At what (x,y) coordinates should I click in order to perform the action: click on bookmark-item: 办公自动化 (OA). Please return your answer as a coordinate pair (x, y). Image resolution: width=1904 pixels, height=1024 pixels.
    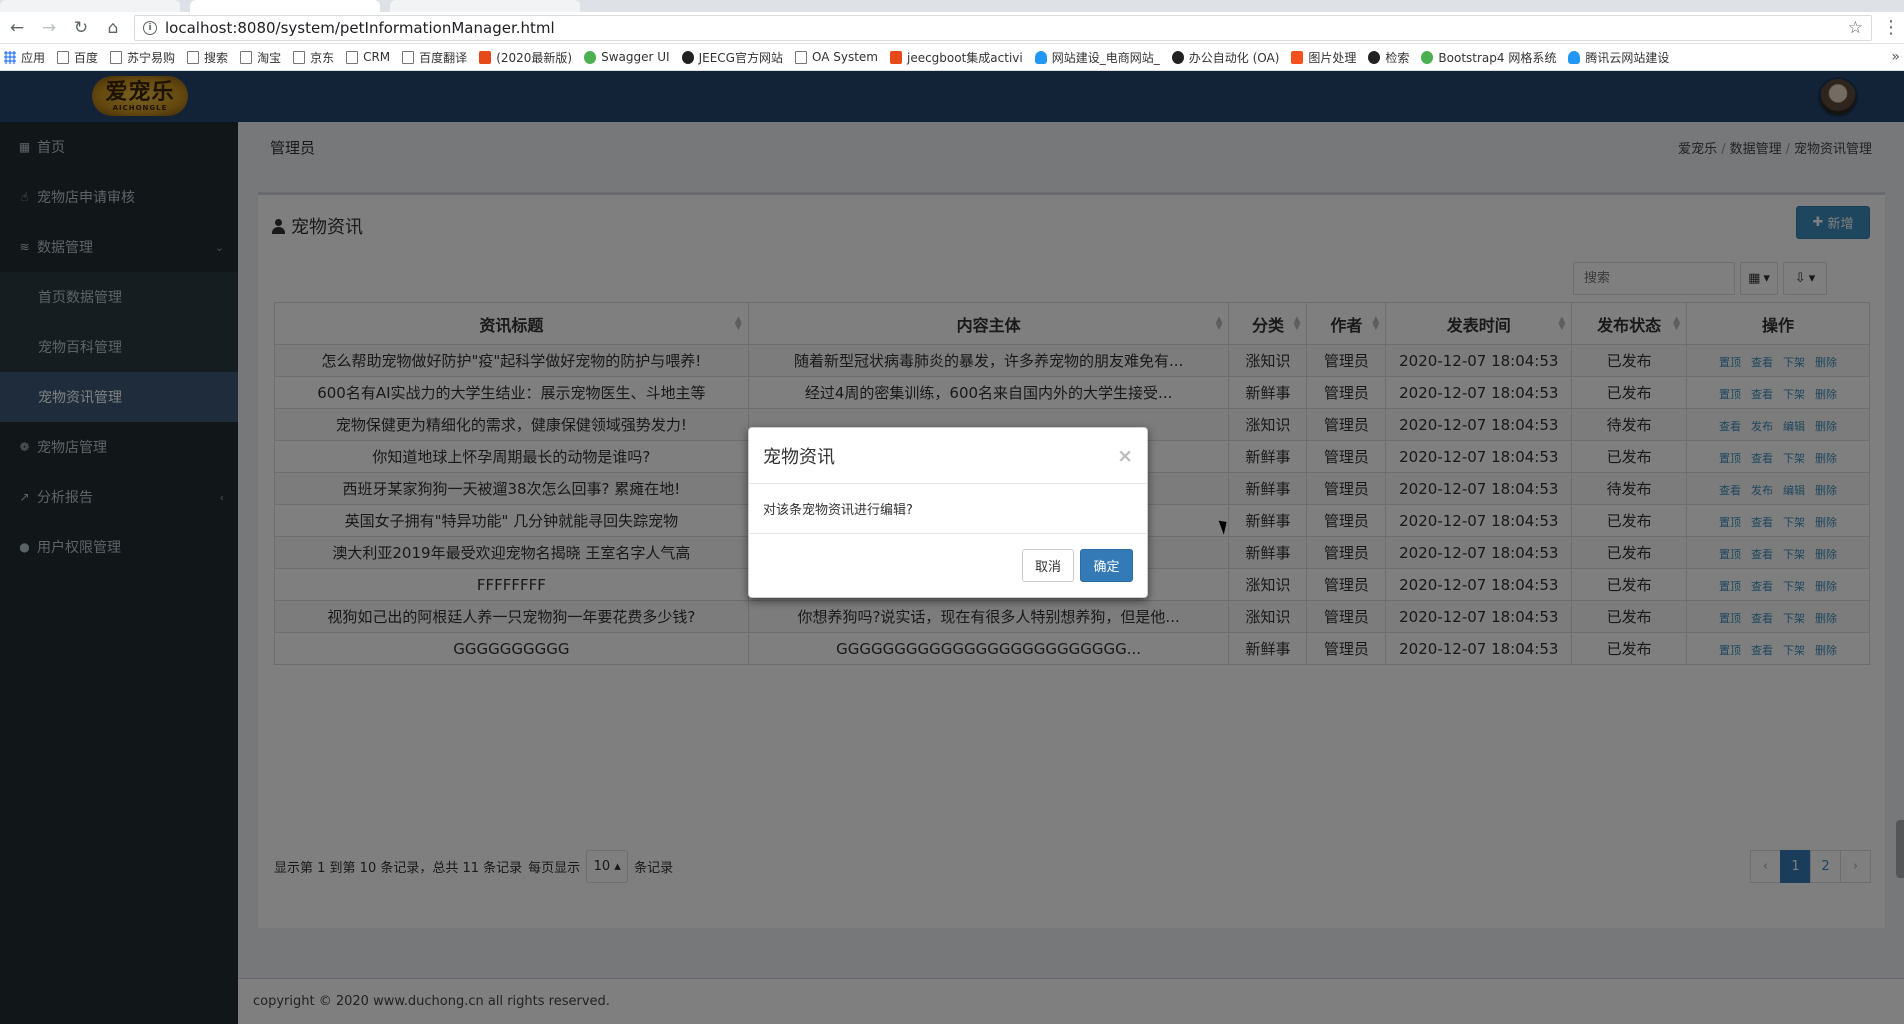
    Looking at the image, I should click on (1225, 57).